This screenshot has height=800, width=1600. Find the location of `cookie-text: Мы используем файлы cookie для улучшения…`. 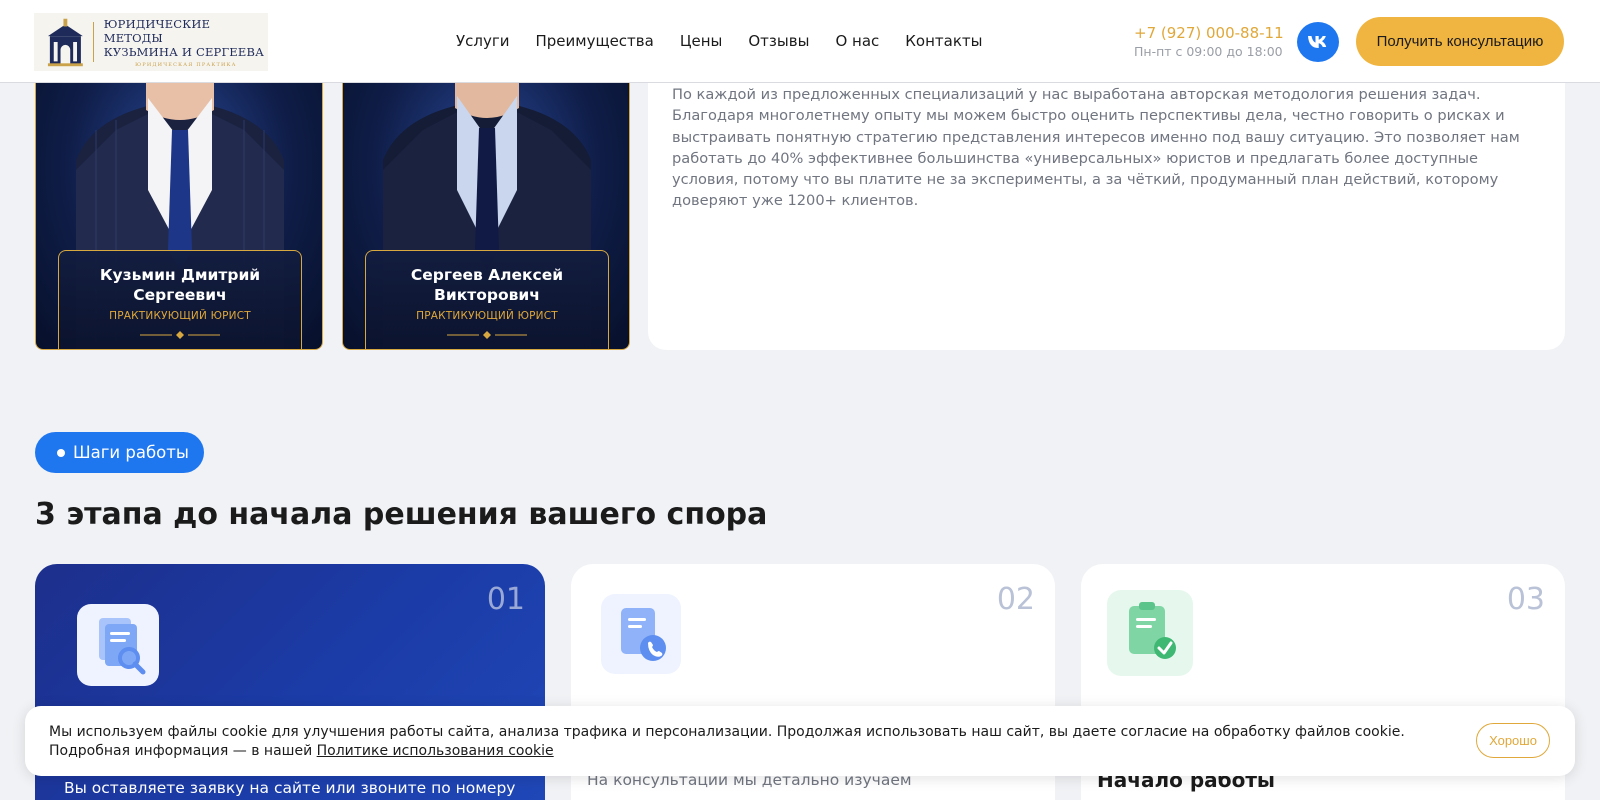

cookie-text: Мы используем файлы cookie для улучшения… is located at coordinates (734, 742).